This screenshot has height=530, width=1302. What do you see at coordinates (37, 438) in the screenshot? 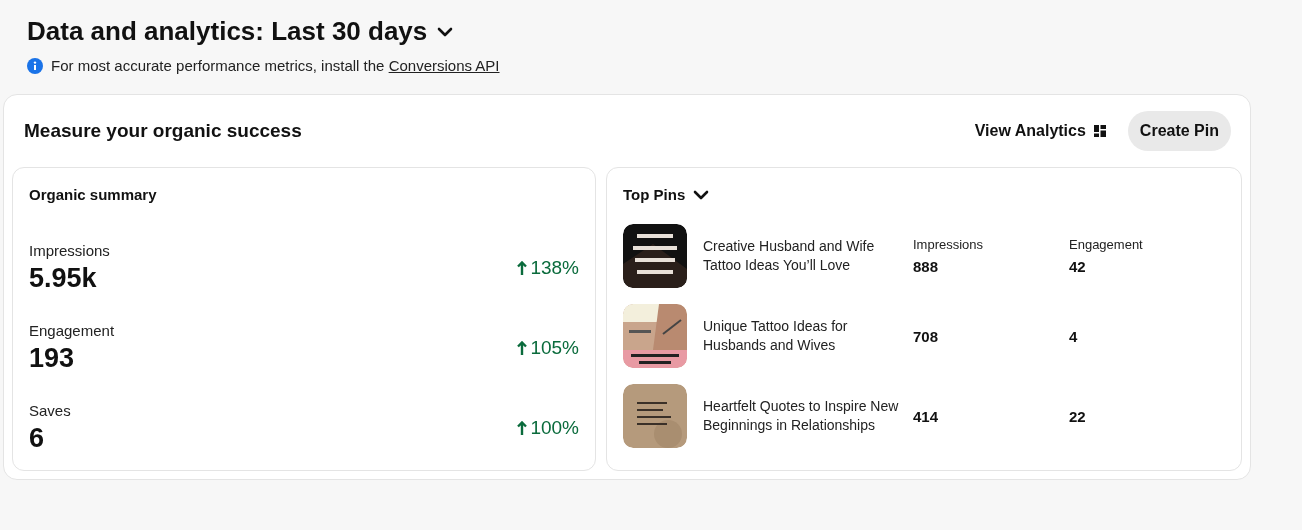
I see `metric-value: 6` at bounding box center [37, 438].